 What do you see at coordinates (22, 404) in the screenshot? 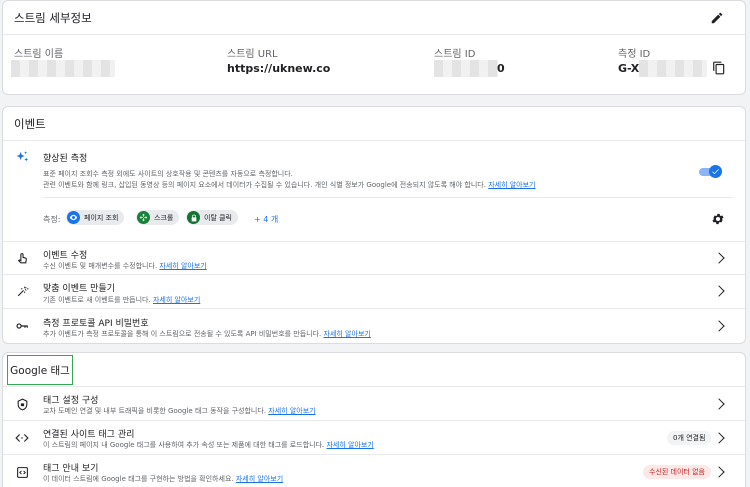
I see `tag-settings-icon` at bounding box center [22, 404].